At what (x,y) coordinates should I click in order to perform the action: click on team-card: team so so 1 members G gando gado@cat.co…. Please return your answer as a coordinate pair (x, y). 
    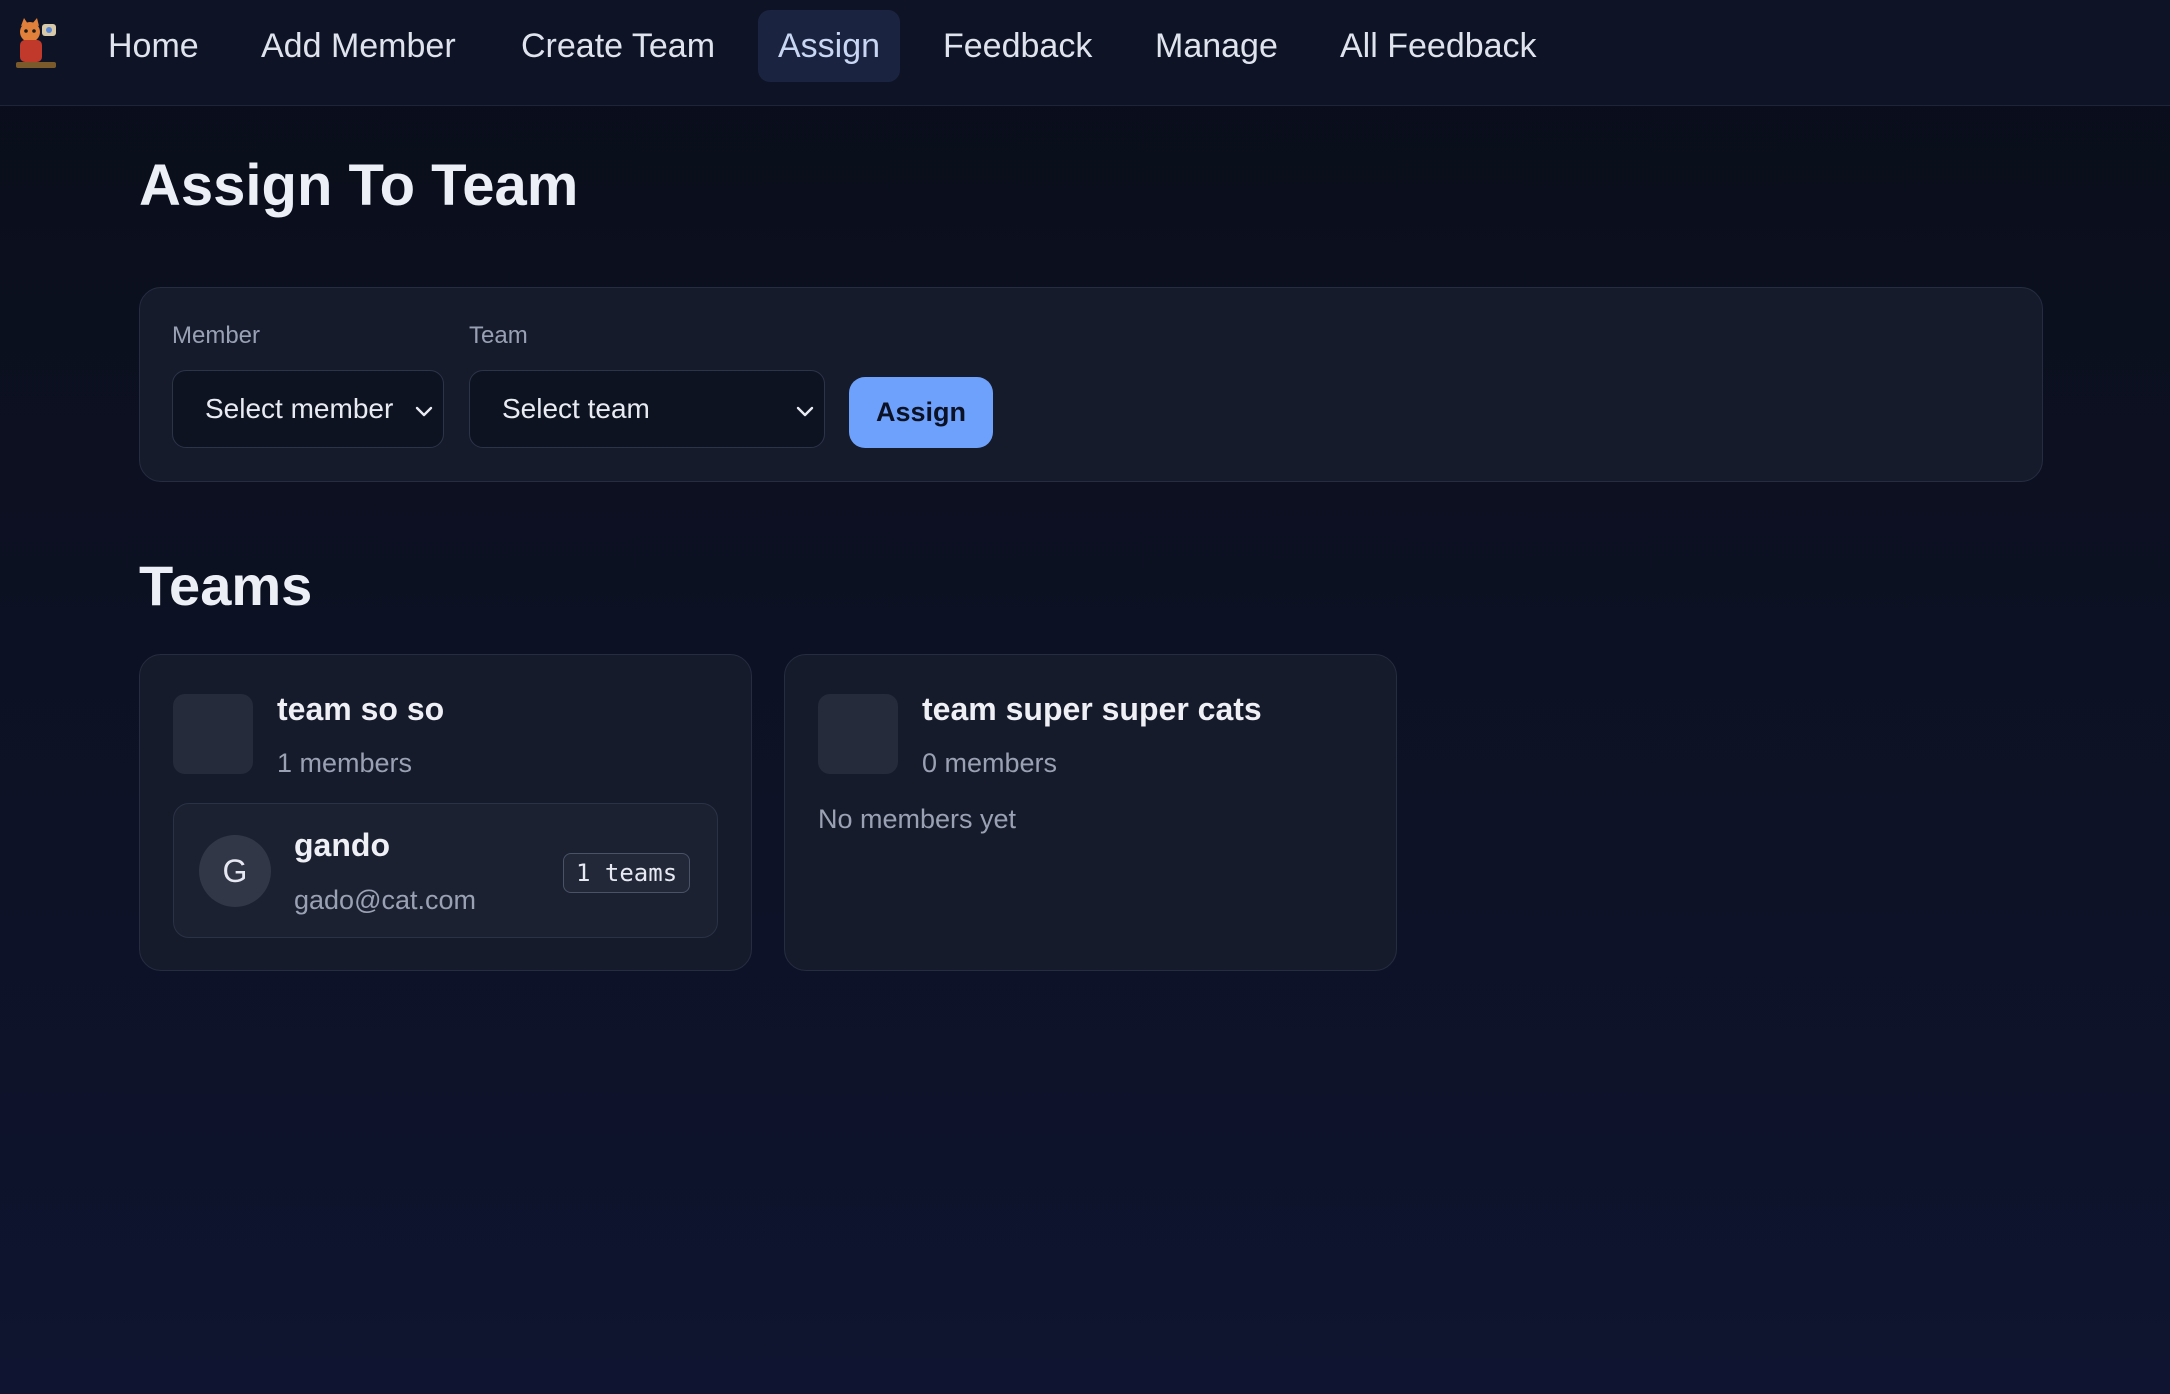
    Looking at the image, I should click on (445, 812).